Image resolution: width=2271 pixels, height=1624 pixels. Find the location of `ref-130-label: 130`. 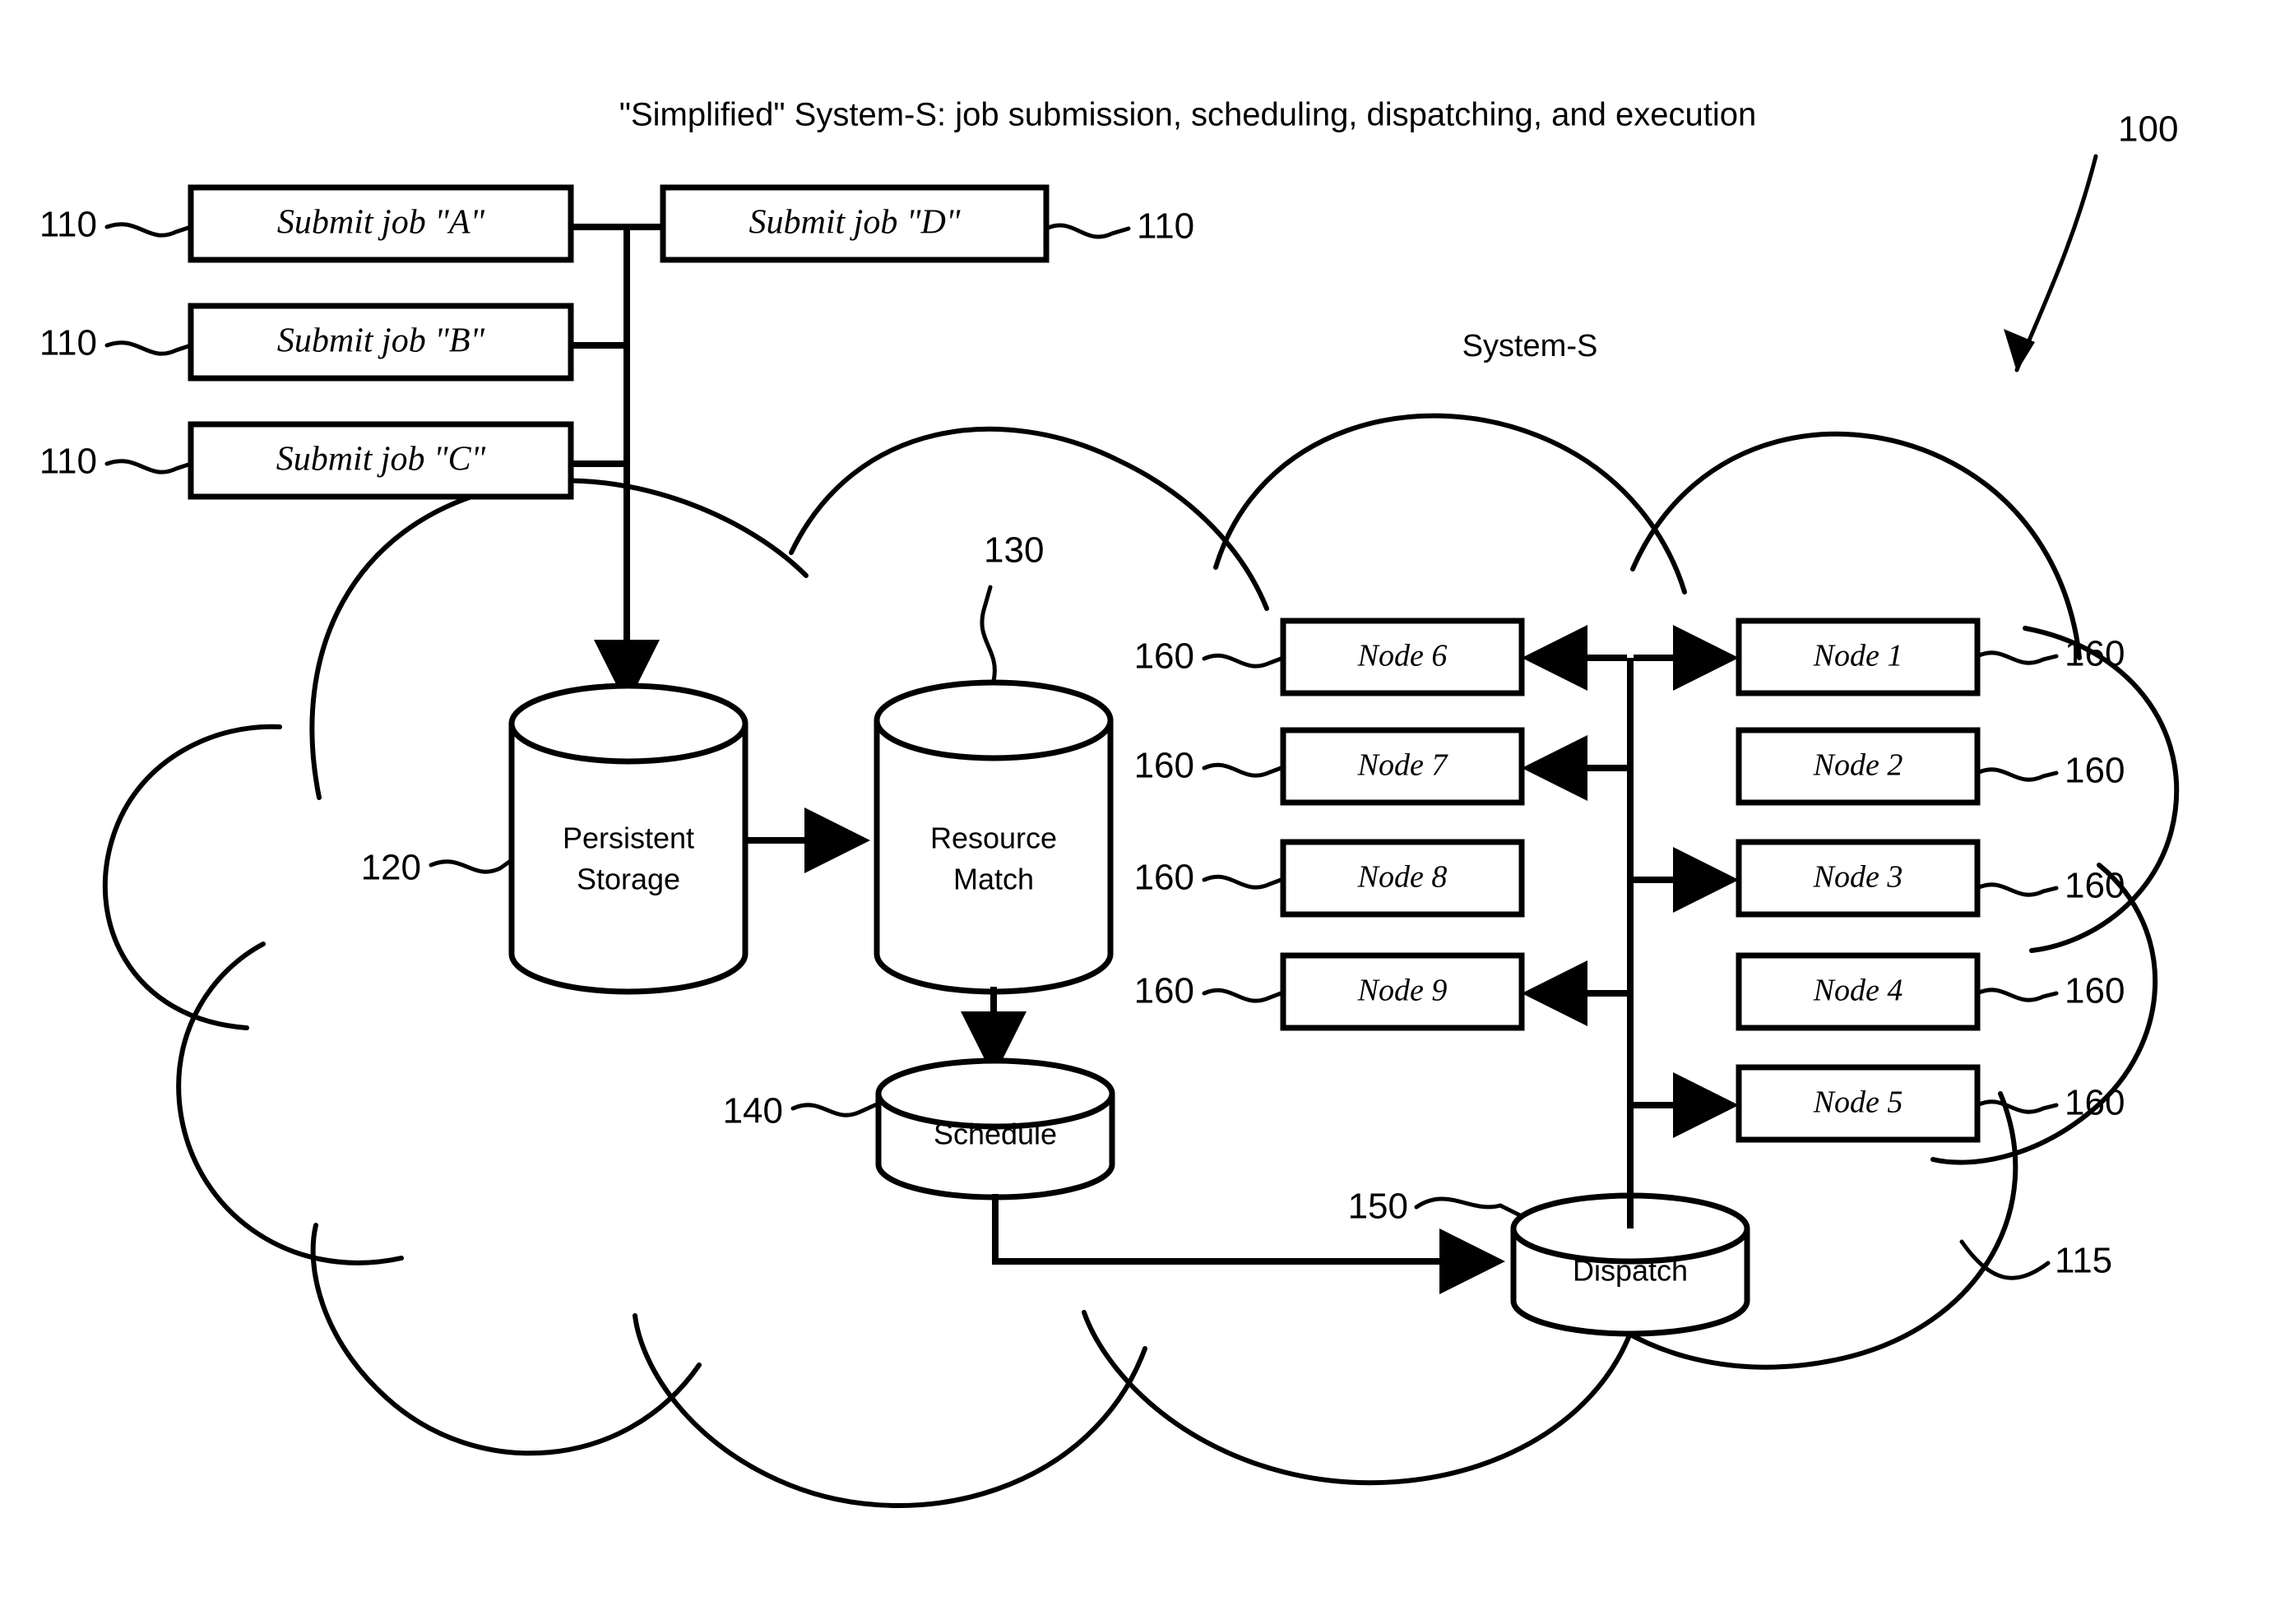

ref-130-label: 130 is located at coordinates (1014, 550).